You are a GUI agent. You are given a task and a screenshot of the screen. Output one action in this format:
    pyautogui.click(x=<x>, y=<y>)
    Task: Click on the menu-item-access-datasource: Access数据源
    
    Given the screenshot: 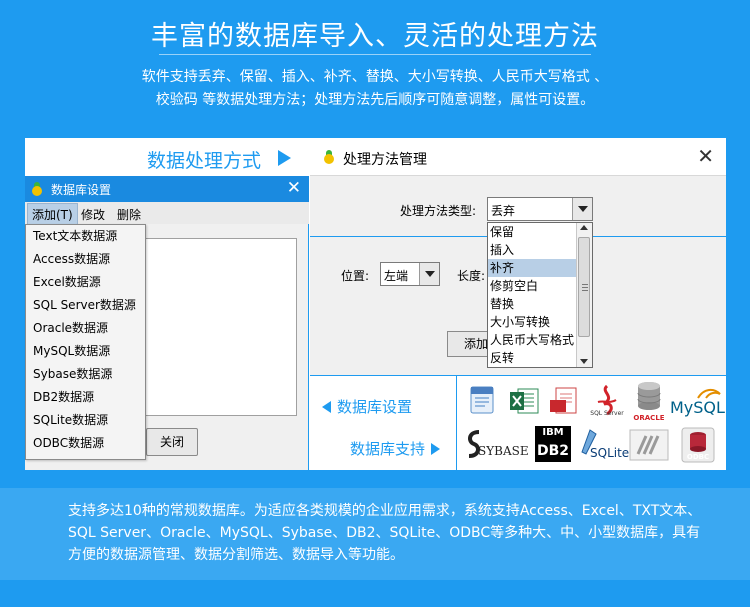 What is the action you would take?
    pyautogui.click(x=85, y=259)
    